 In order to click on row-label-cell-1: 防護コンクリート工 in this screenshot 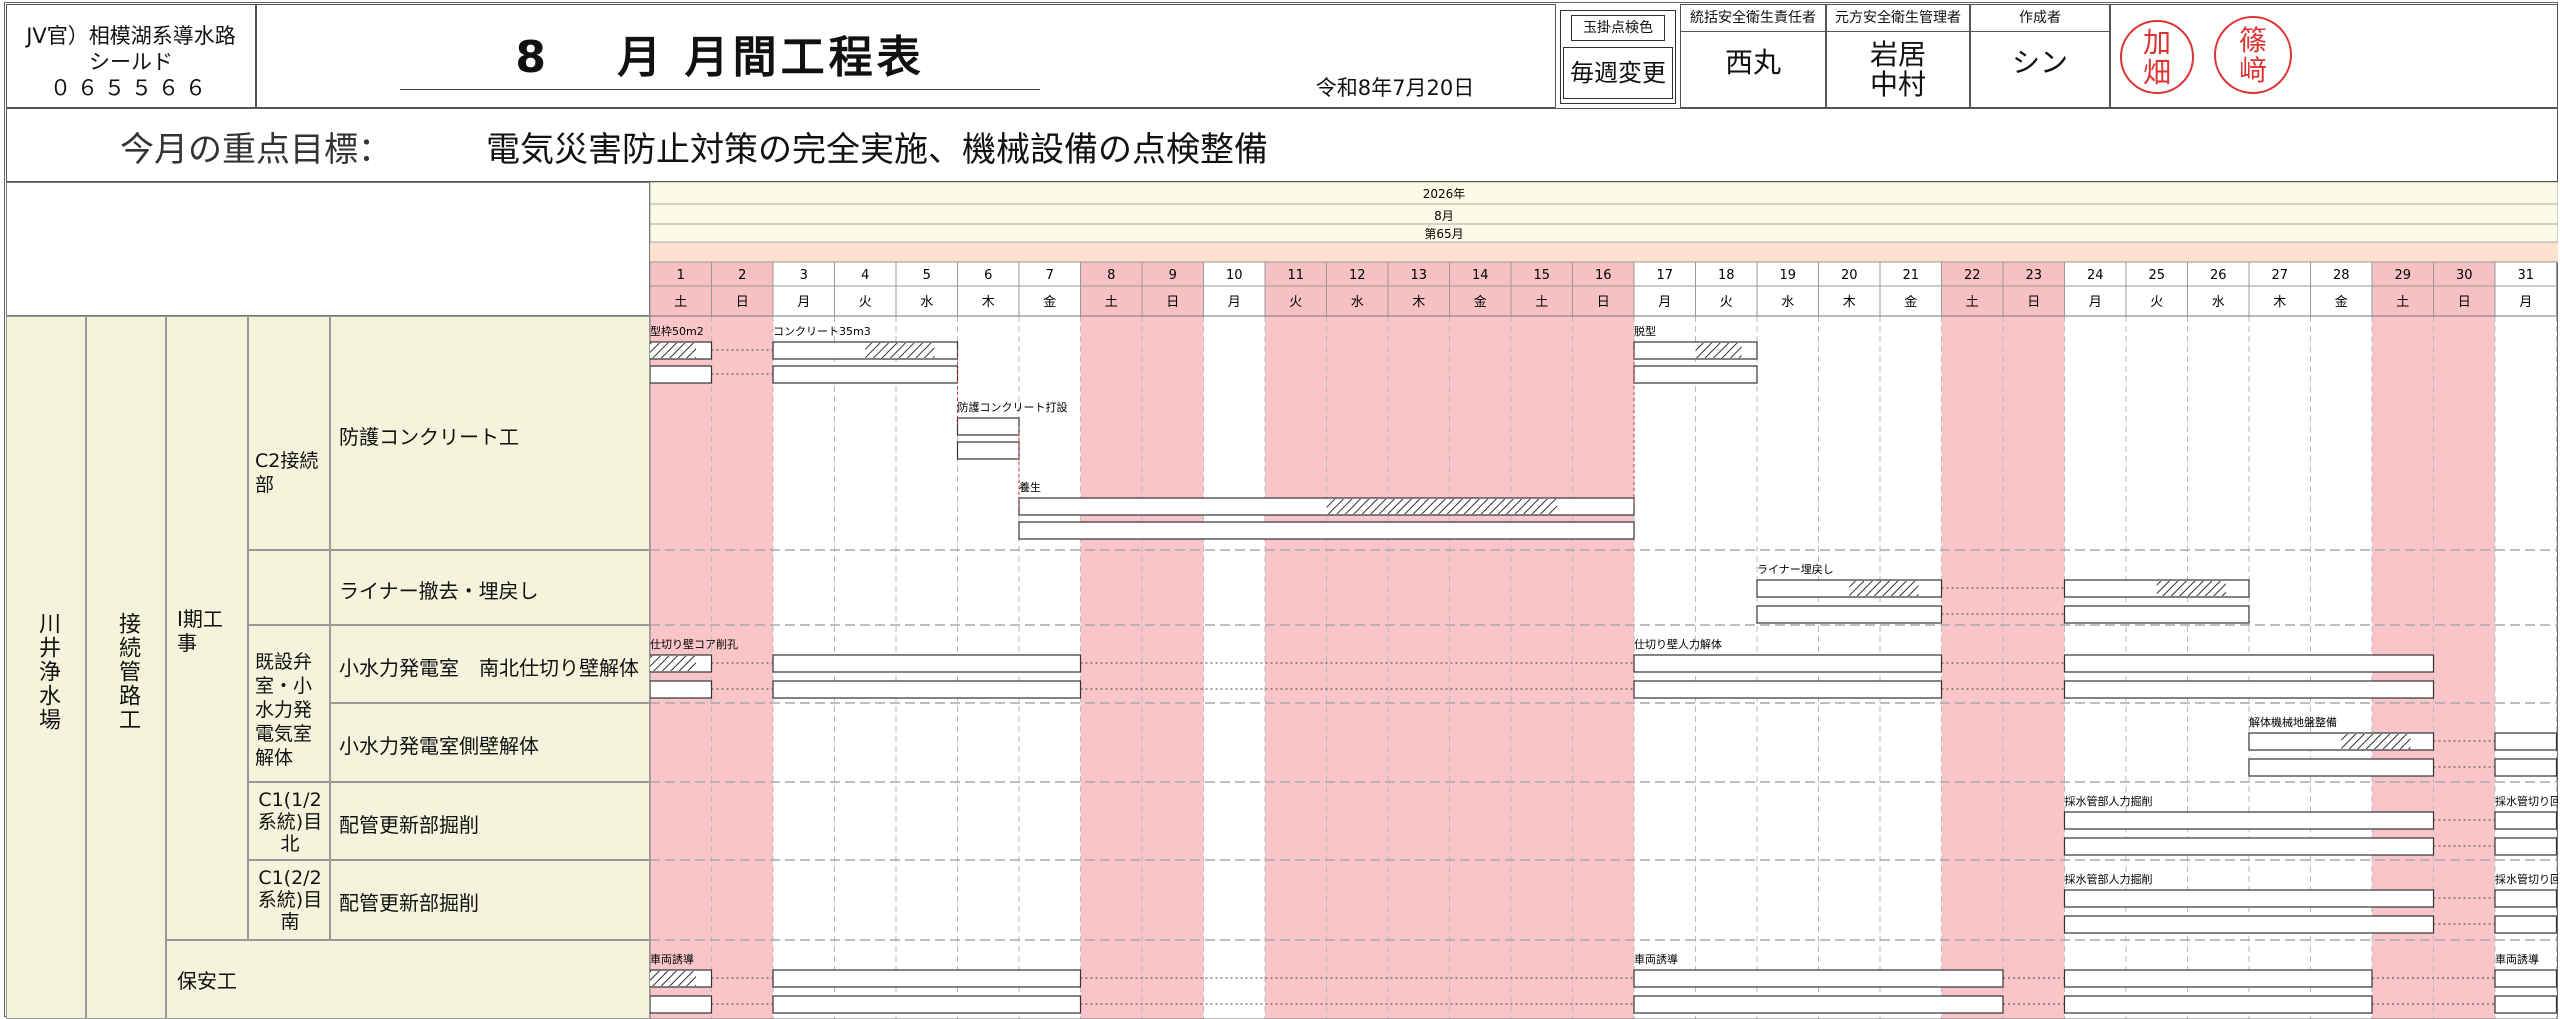, I will do `click(490, 433)`.